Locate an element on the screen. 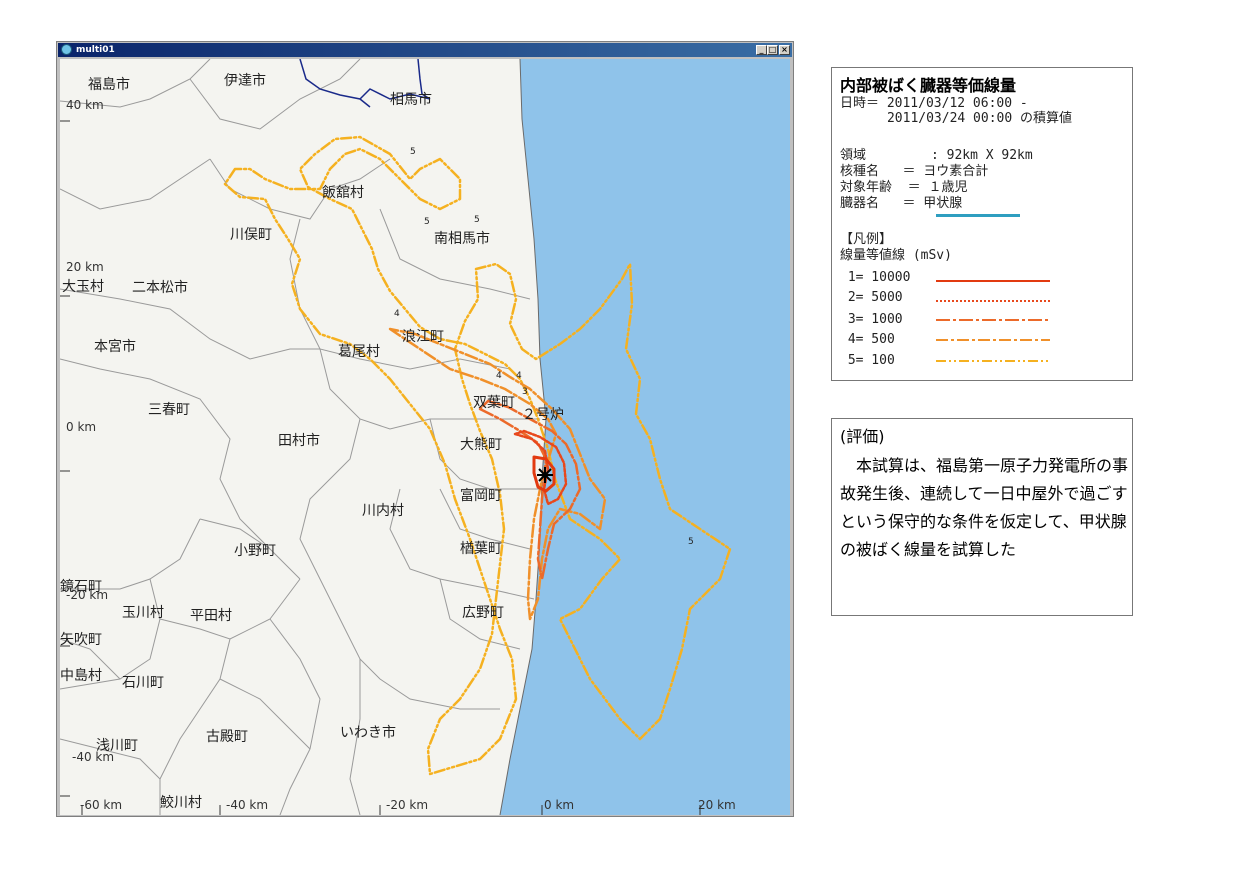 The height and width of the screenshot is (882, 1239). x-axis-label: 0 km is located at coordinates (559, 805).